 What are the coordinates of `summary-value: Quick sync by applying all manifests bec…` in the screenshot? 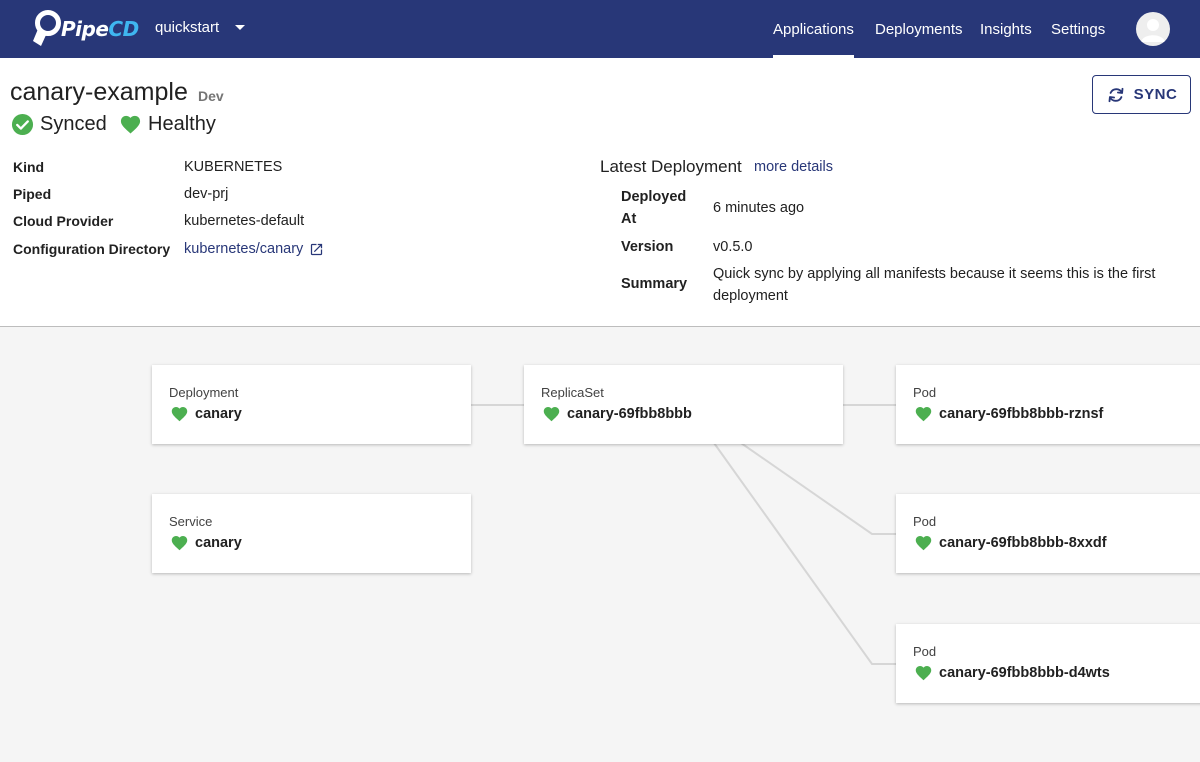 It's located at (934, 285).